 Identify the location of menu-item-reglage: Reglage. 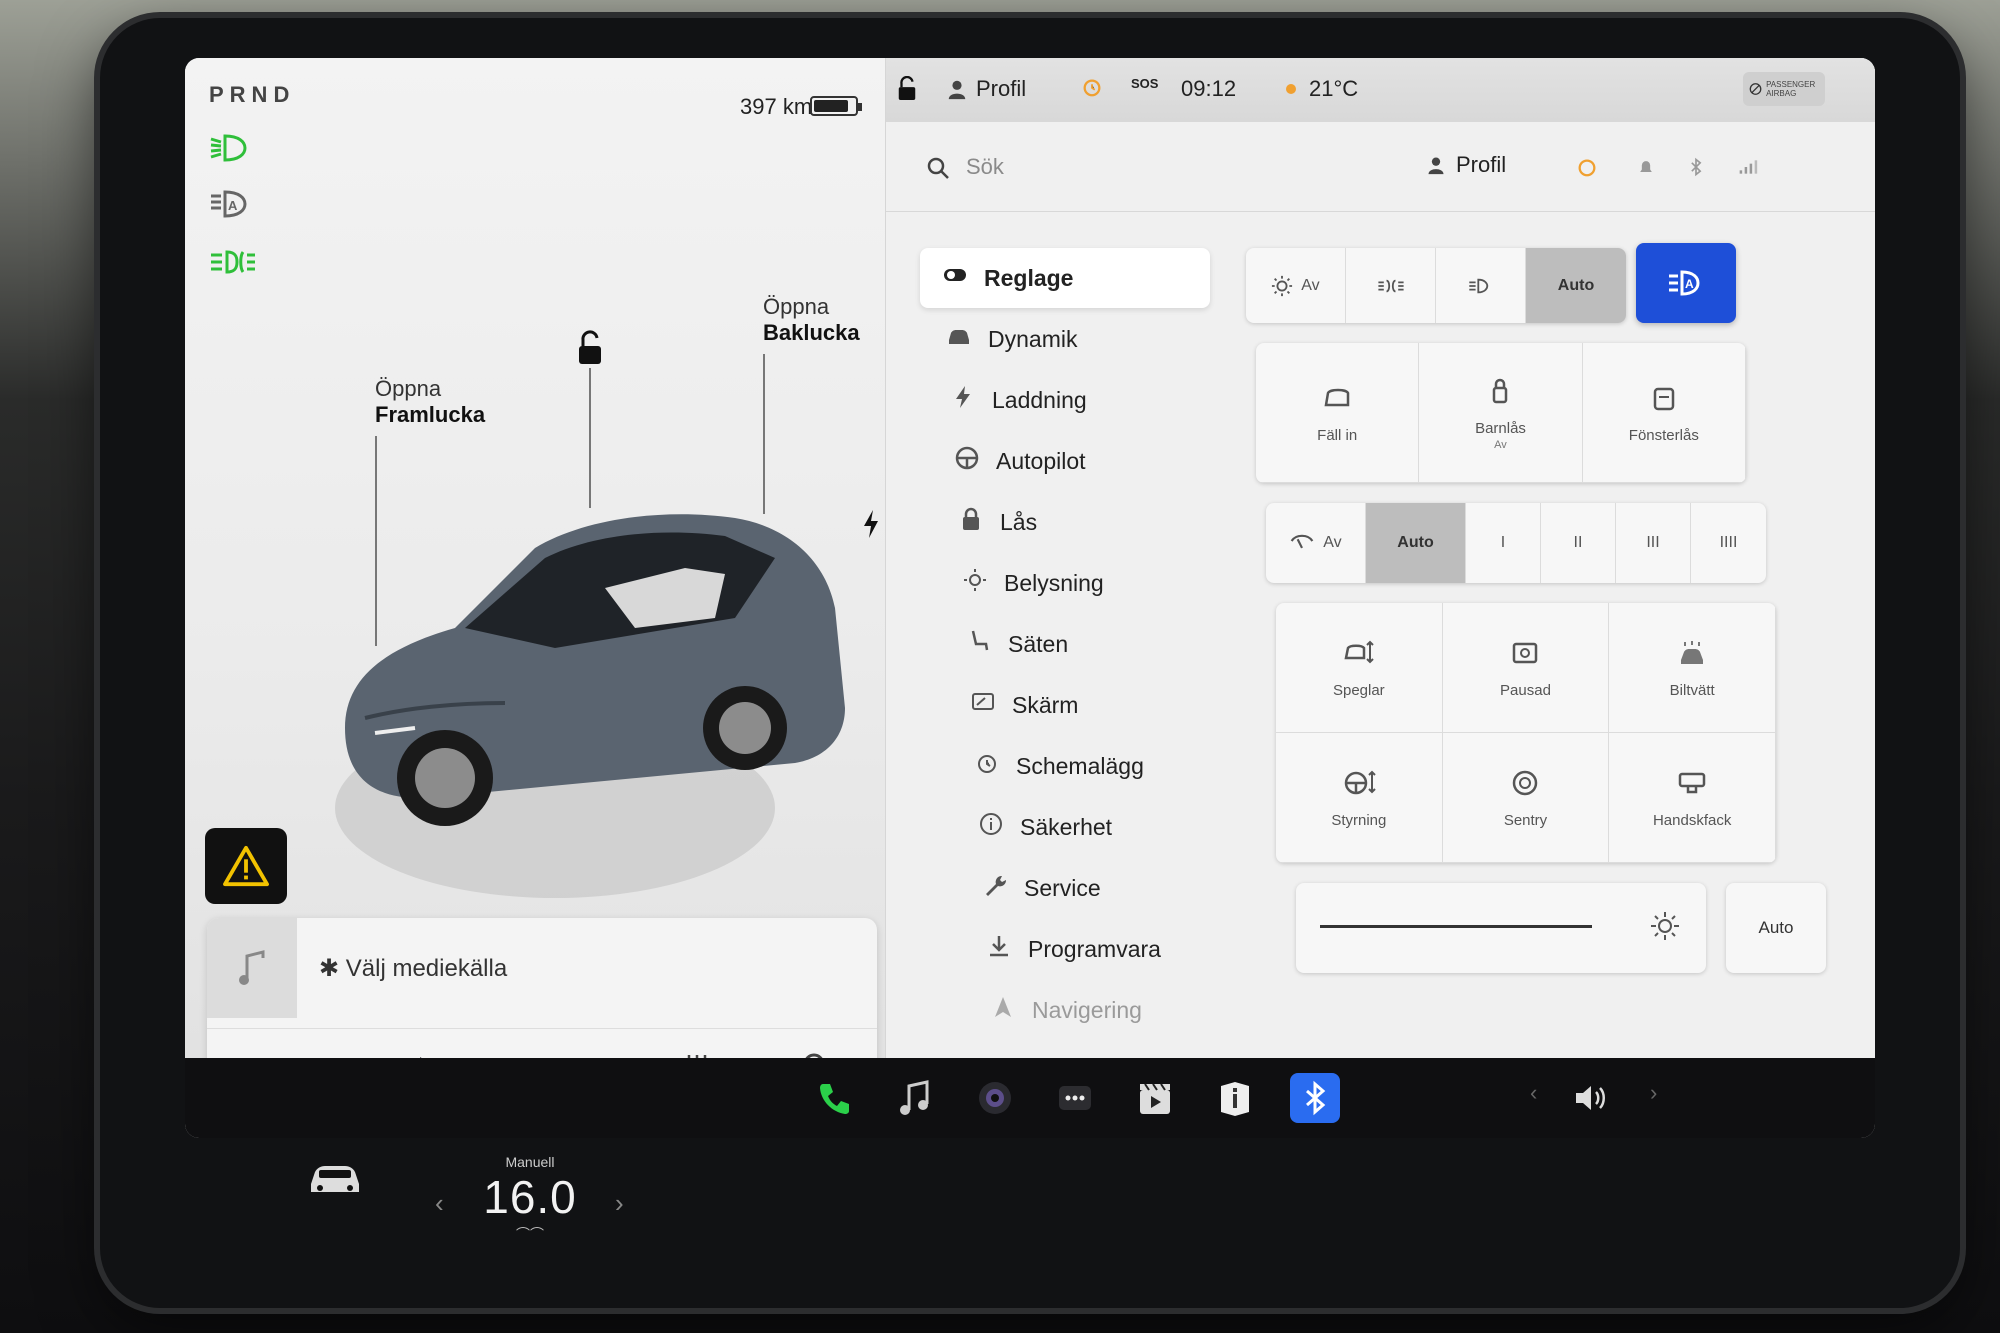
(1065, 278).